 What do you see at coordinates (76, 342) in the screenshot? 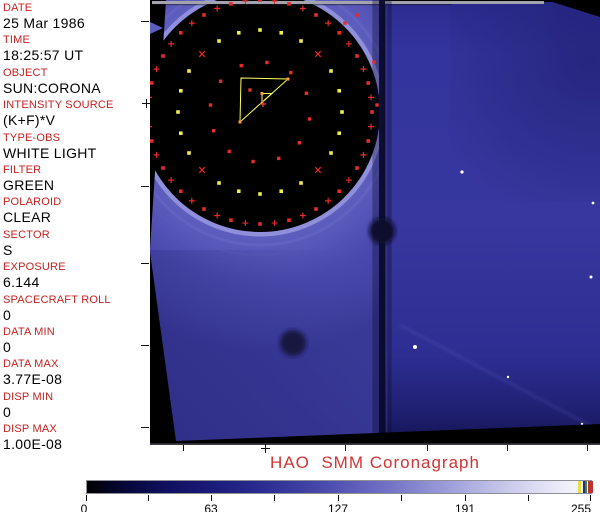
I see `sidebar-field: DATA MIN 0` at bounding box center [76, 342].